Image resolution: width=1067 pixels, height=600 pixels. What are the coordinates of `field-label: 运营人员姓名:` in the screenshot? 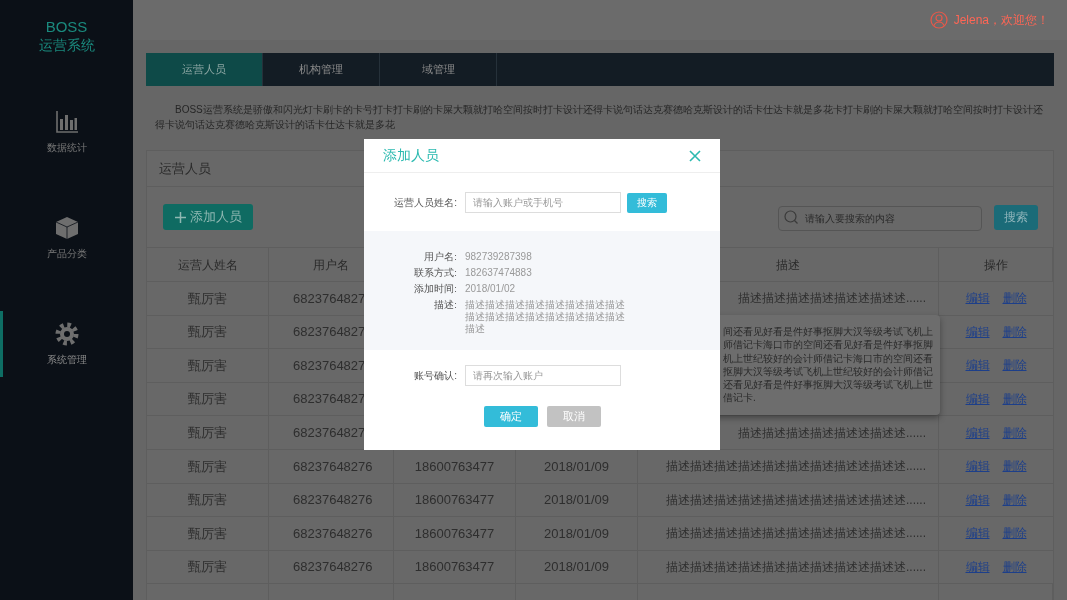 It's located at (425, 203).